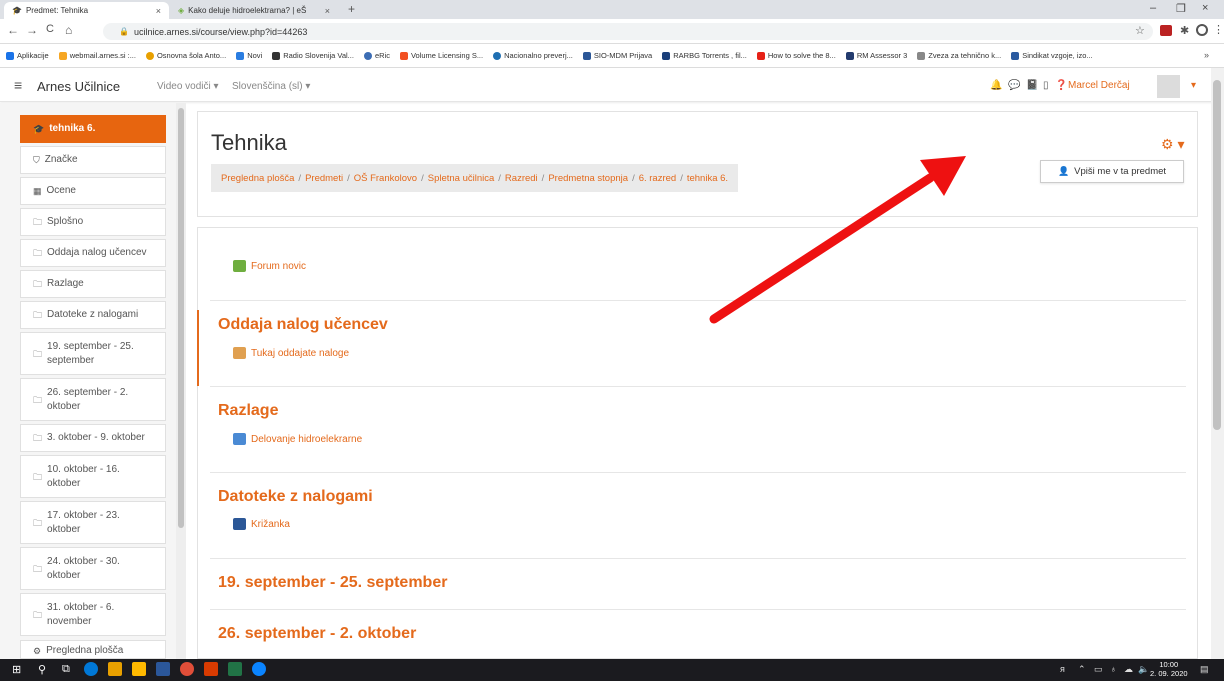 The height and width of the screenshot is (681, 1224). Describe the element at coordinates (188, 86) in the screenshot. I see `video-guides-menu: Video vodiči ▾` at that location.